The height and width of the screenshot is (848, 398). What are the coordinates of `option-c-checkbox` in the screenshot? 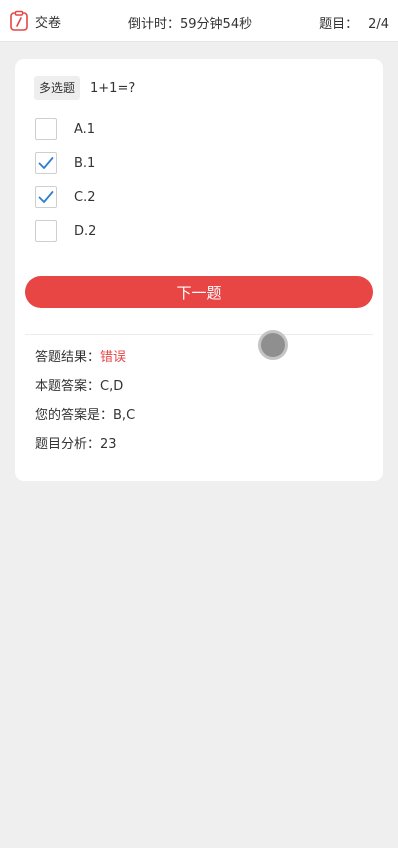 It's located at (46, 197).